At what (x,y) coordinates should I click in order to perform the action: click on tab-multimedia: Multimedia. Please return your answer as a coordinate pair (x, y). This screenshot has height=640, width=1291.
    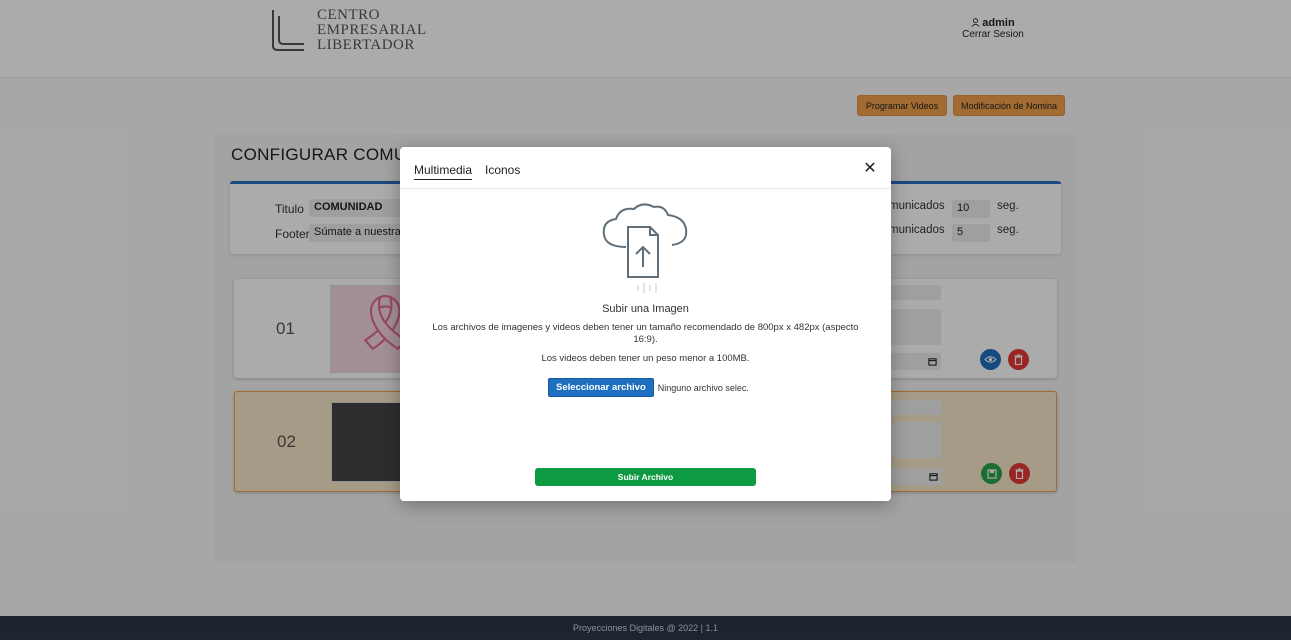
    Looking at the image, I should click on (443, 171).